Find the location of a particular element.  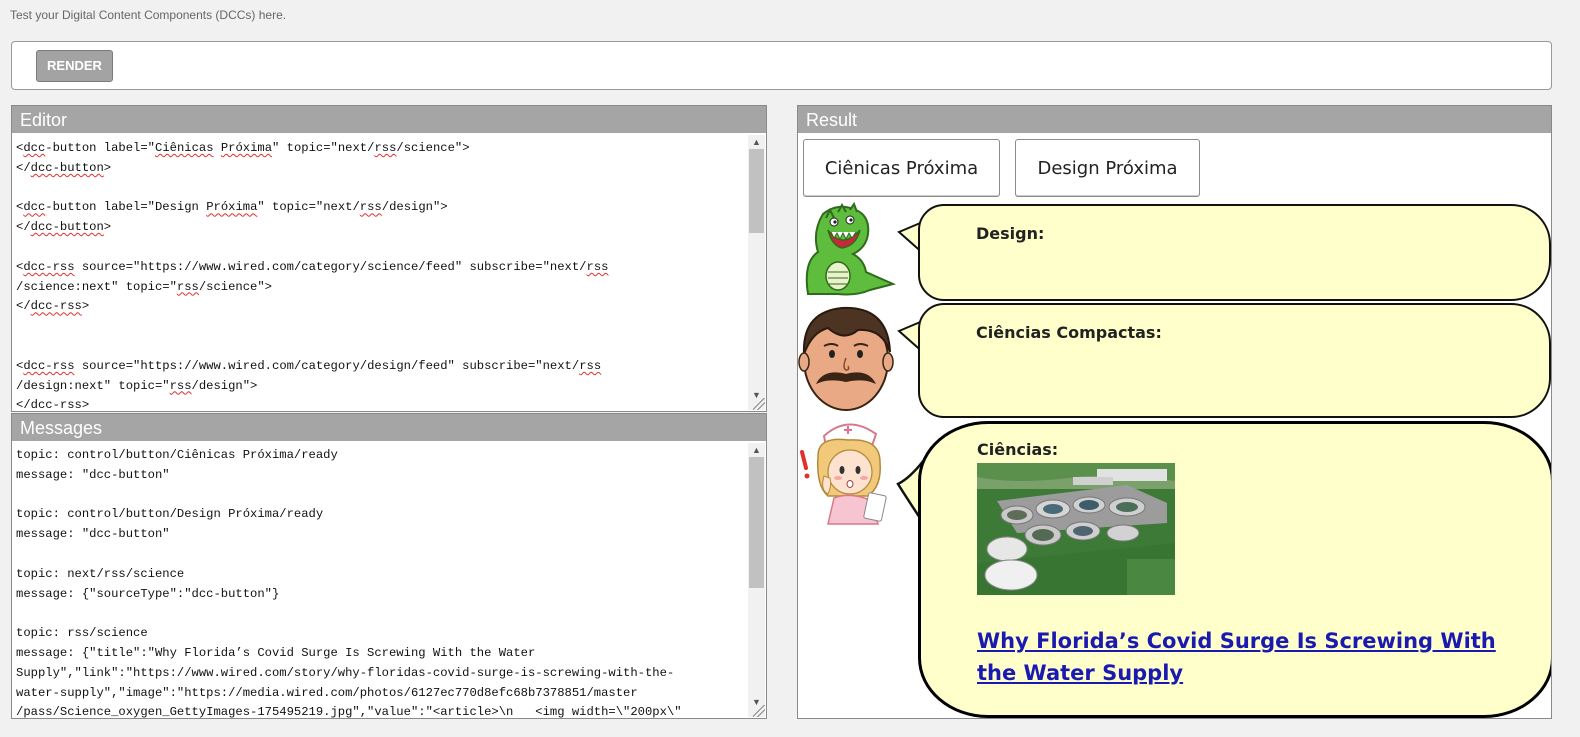

editor-line: /design:next" topic="rss/design"> is located at coordinates (381, 387).